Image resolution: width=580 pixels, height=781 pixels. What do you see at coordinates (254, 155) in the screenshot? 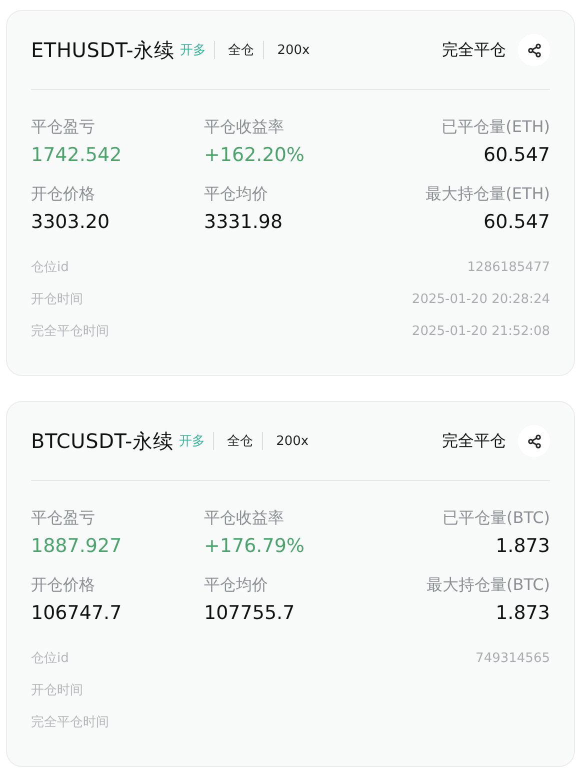
I see `stat-value: +162.20%` at bounding box center [254, 155].